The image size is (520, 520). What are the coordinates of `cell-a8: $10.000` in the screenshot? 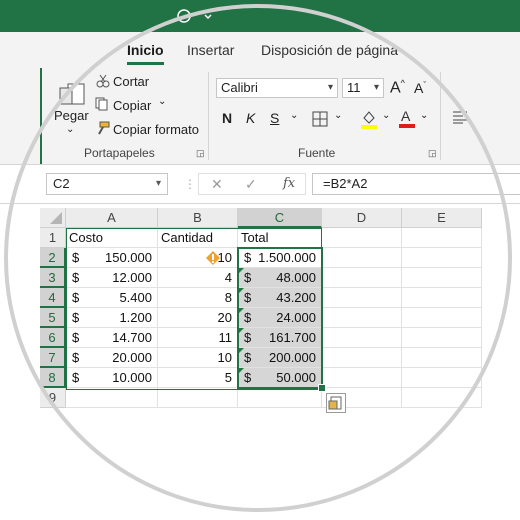 It's located at (112, 378).